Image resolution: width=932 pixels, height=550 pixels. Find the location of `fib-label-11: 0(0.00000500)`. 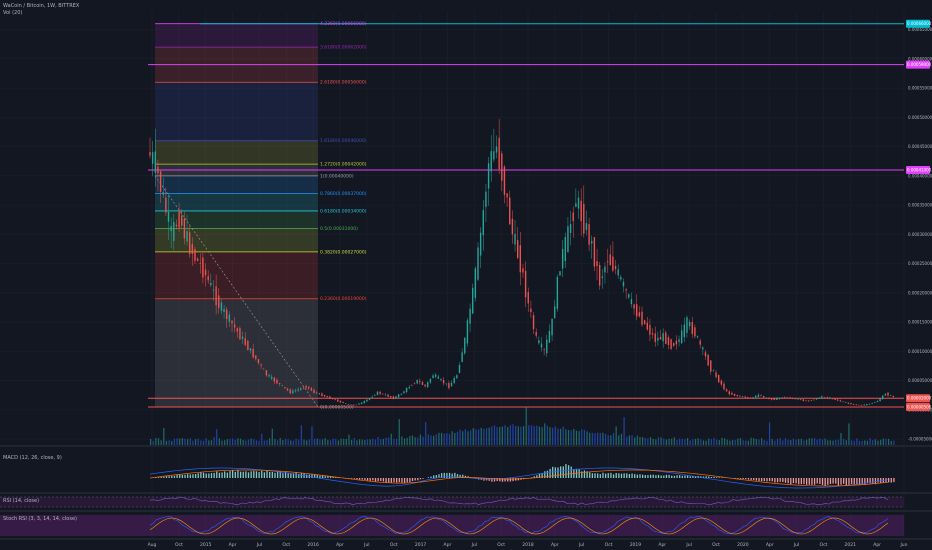

fib-label-11: 0(0.00000500) is located at coordinates (337, 407).